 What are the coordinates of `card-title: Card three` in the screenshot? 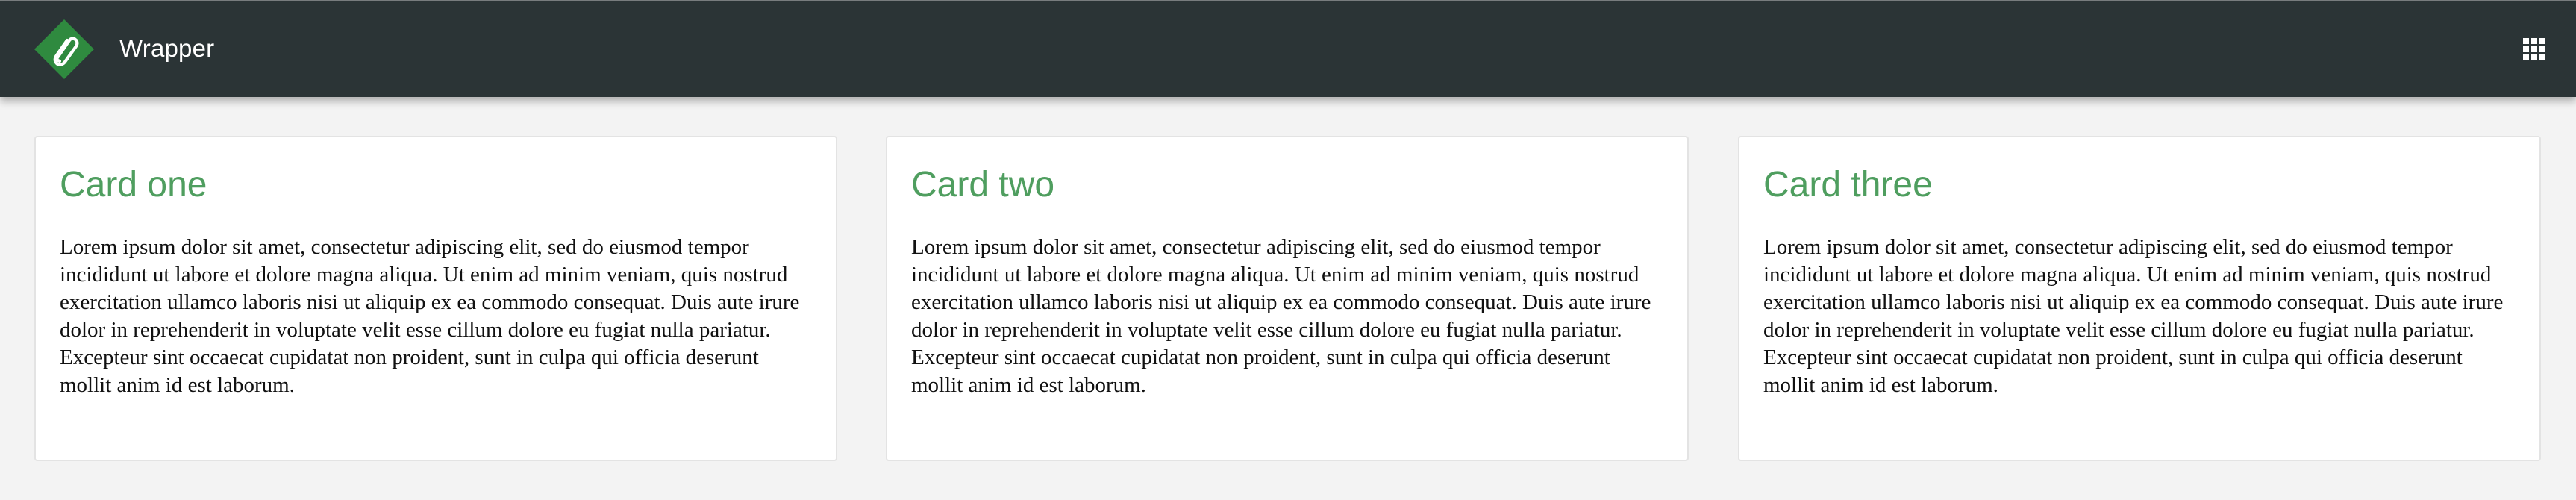 It's located at (1848, 185).